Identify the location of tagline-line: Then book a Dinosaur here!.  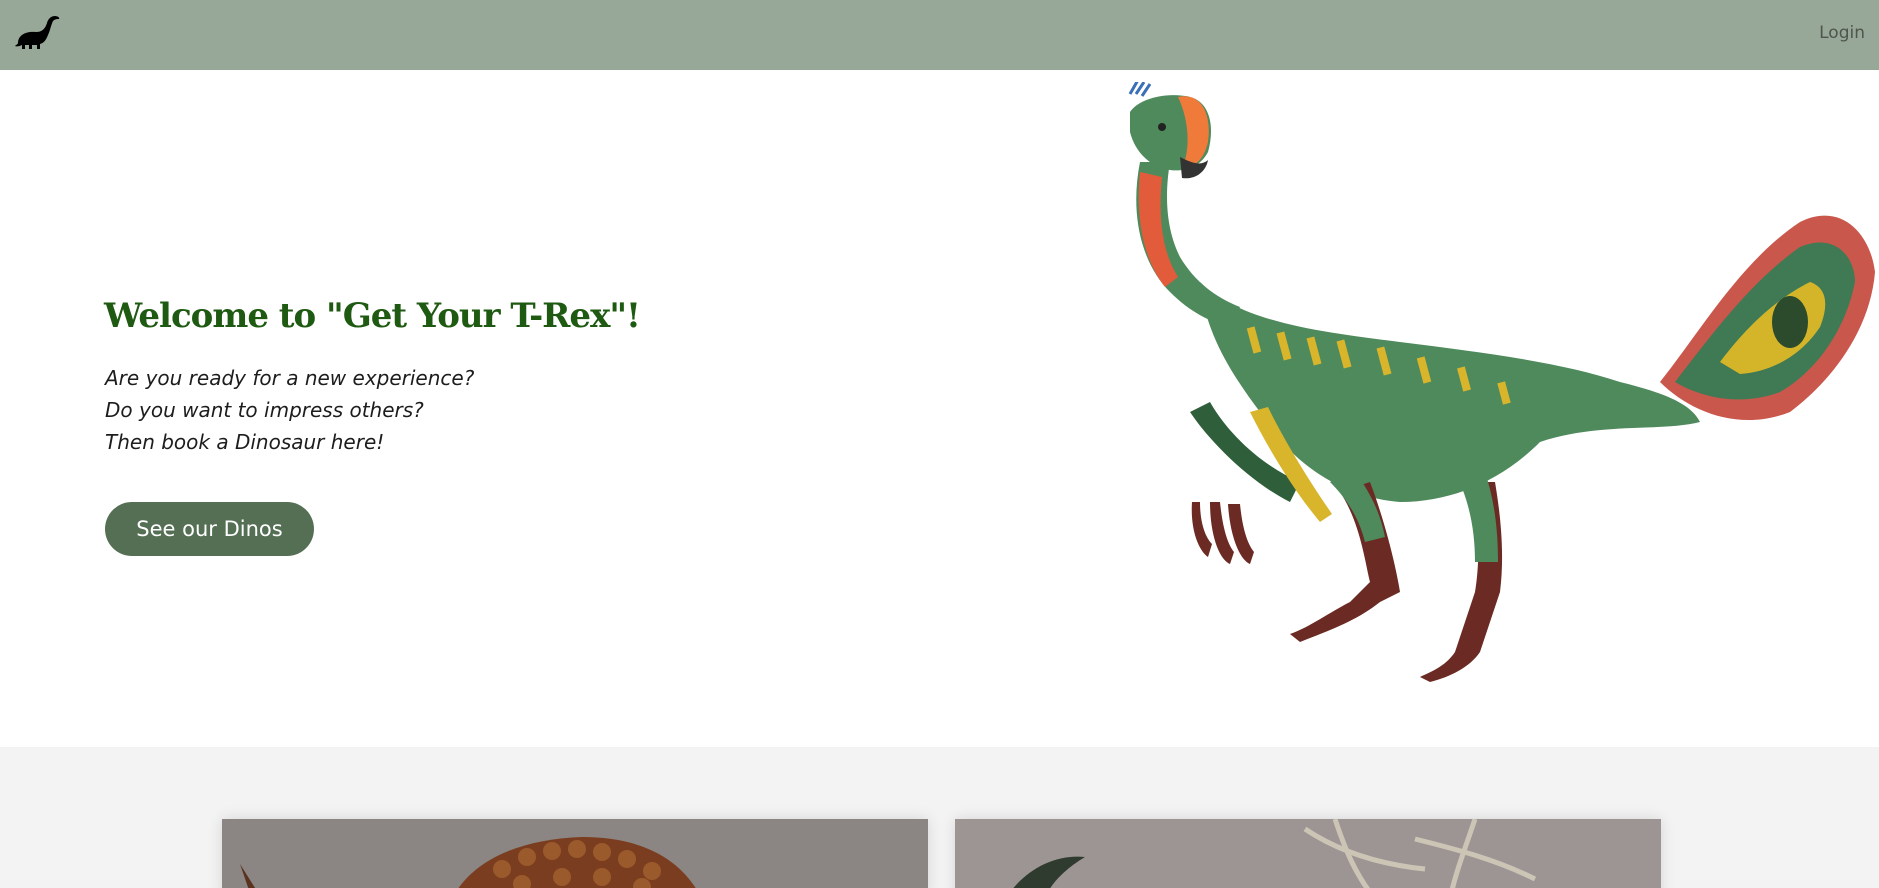
(245, 442).